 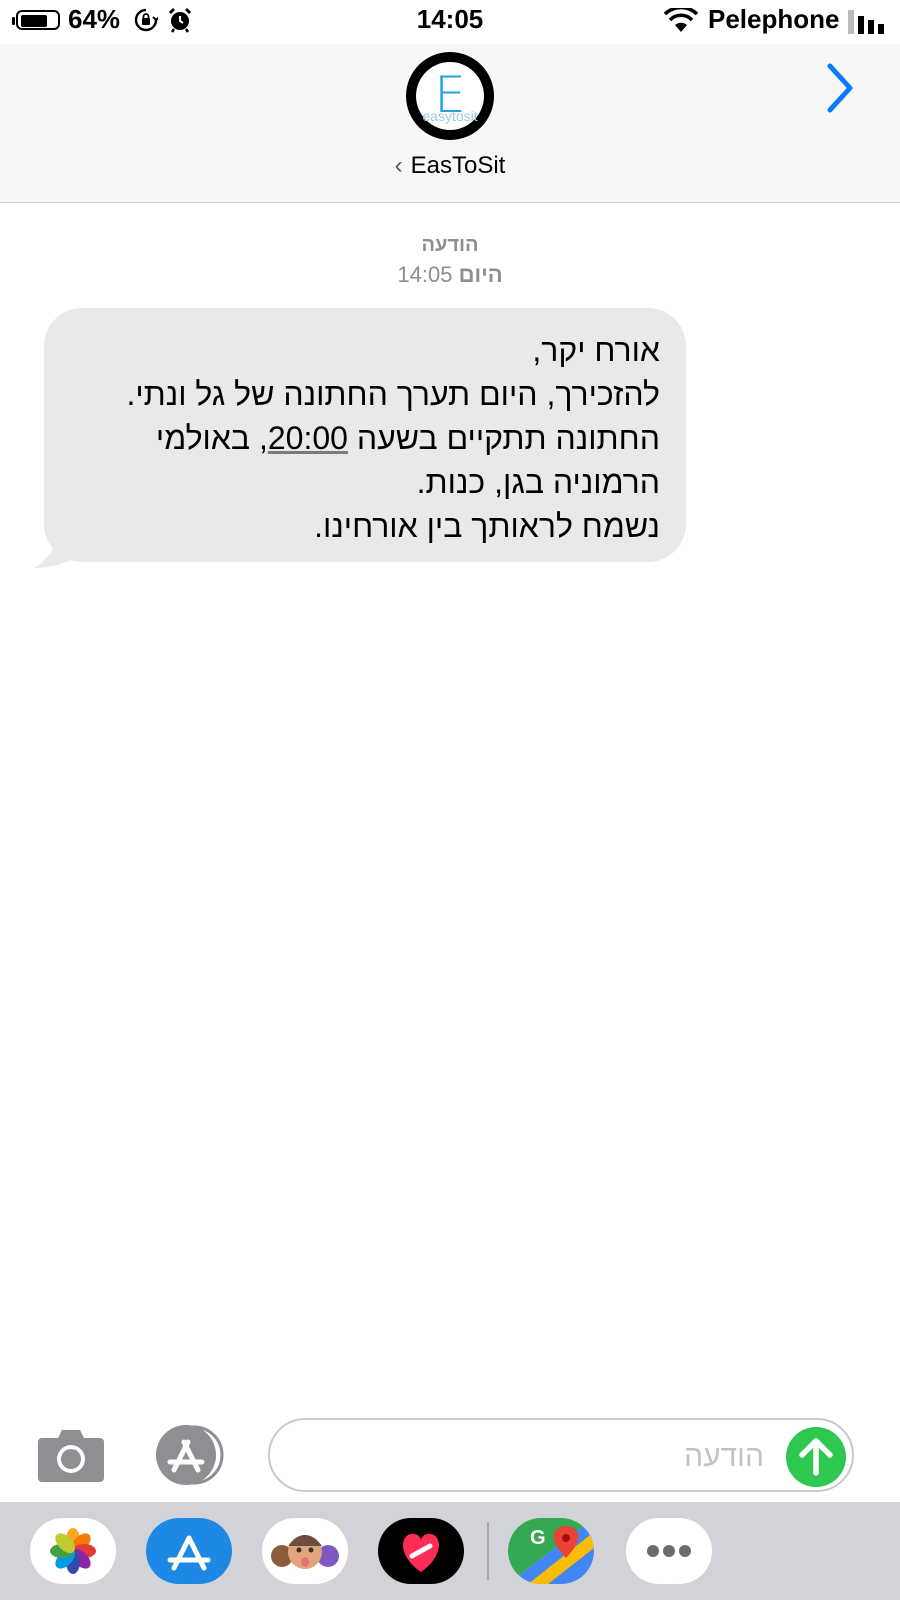 What do you see at coordinates (774, 19) in the screenshot?
I see `carrier-name: Pelephone` at bounding box center [774, 19].